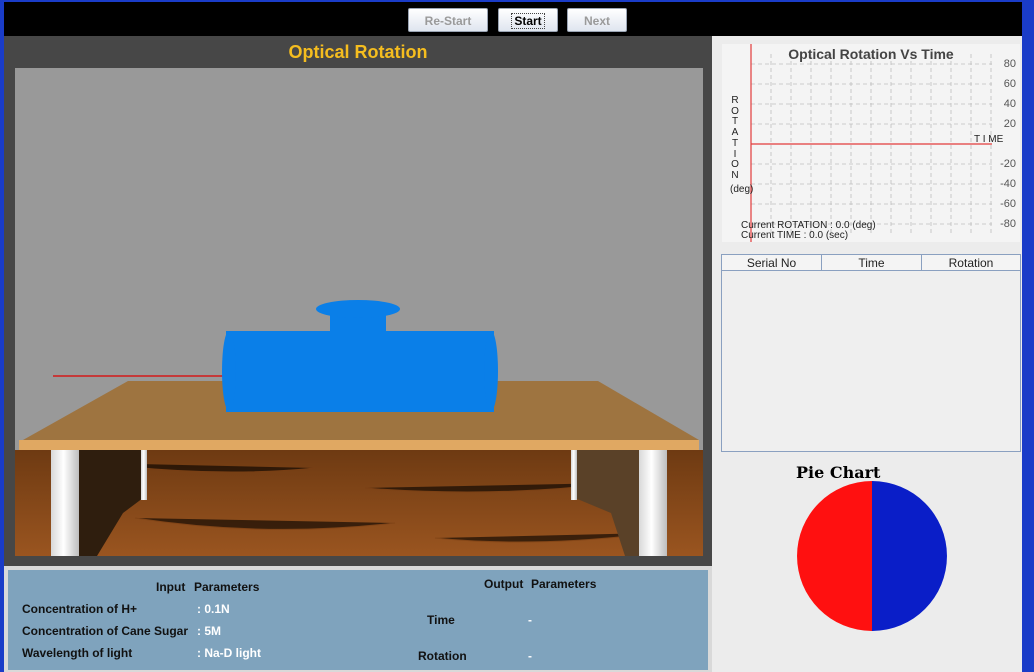  What do you see at coordinates (872, 263) in the screenshot?
I see `column-header-time: Time` at bounding box center [872, 263].